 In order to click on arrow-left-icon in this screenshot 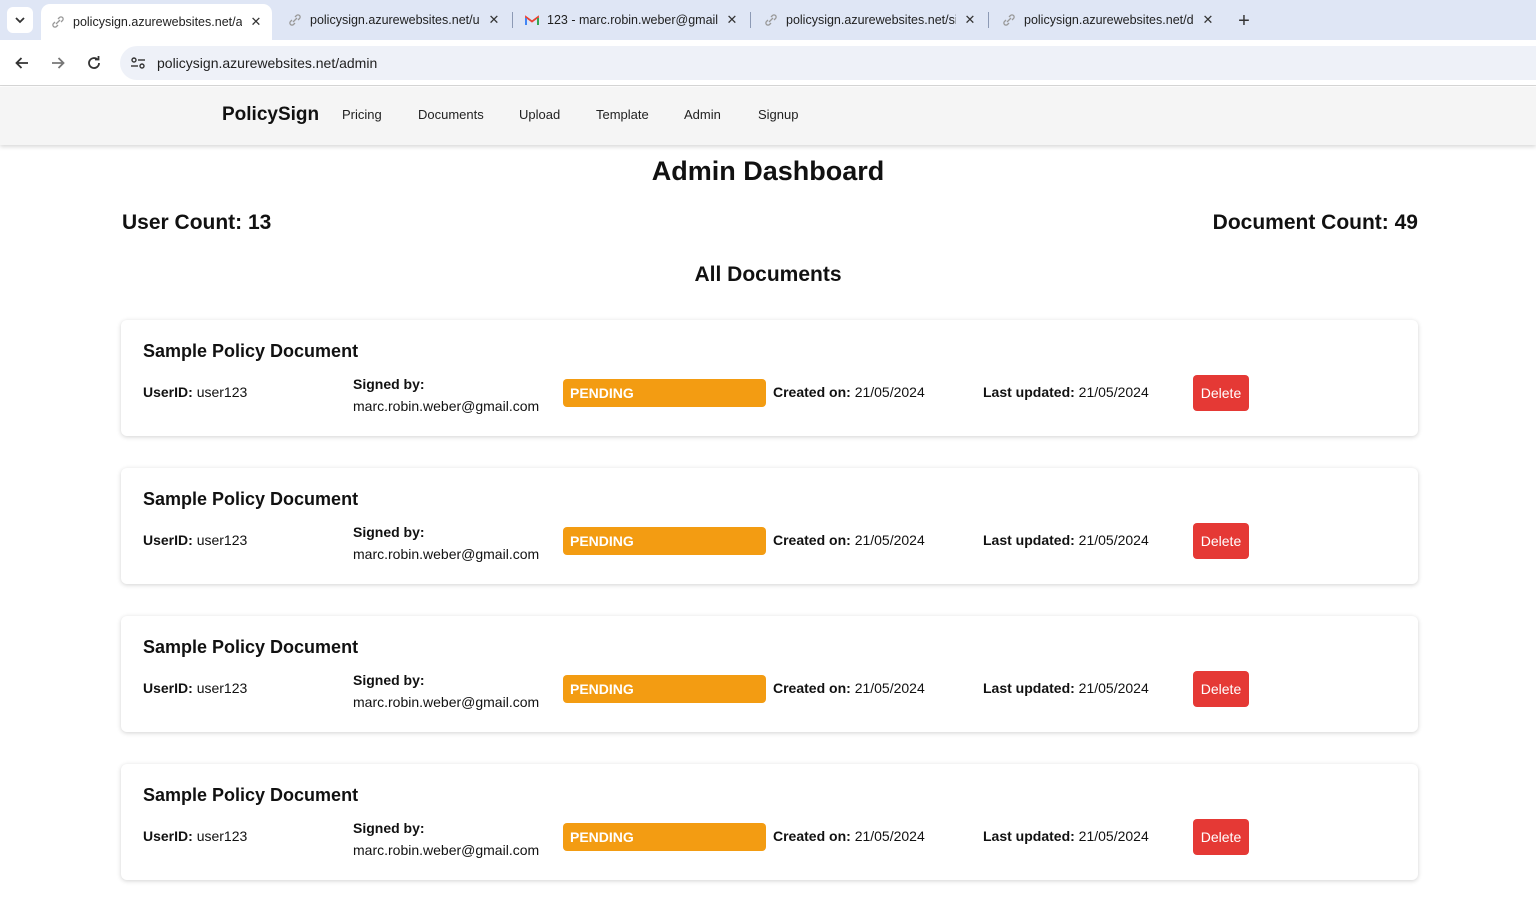, I will do `click(21, 63)`.